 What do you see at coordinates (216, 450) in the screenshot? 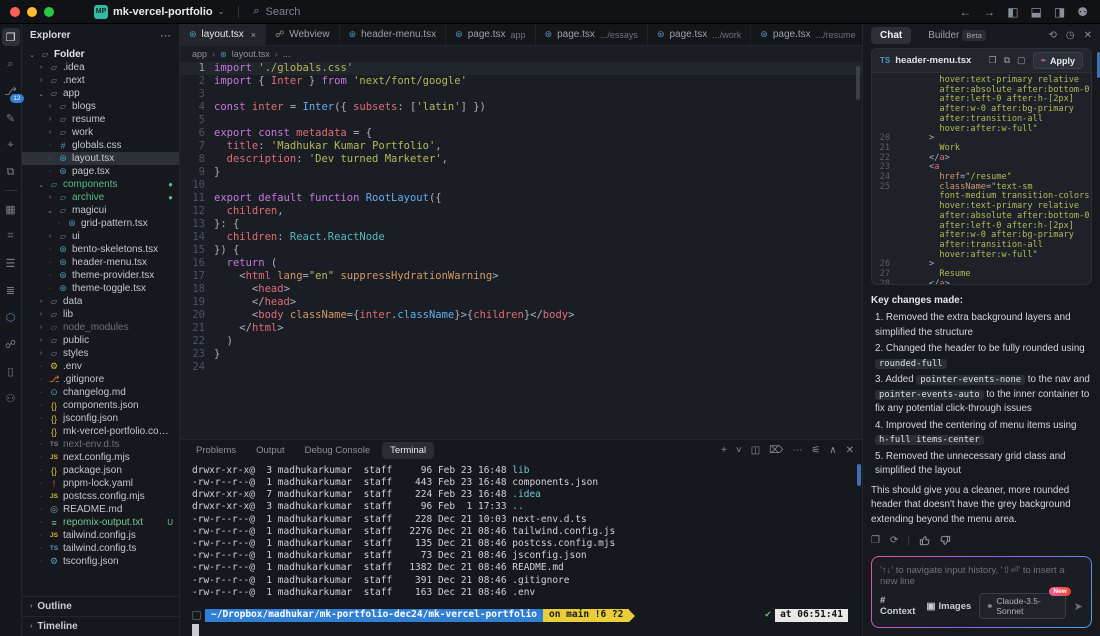
I see `panel-tab-problems: Problems` at bounding box center [216, 450].